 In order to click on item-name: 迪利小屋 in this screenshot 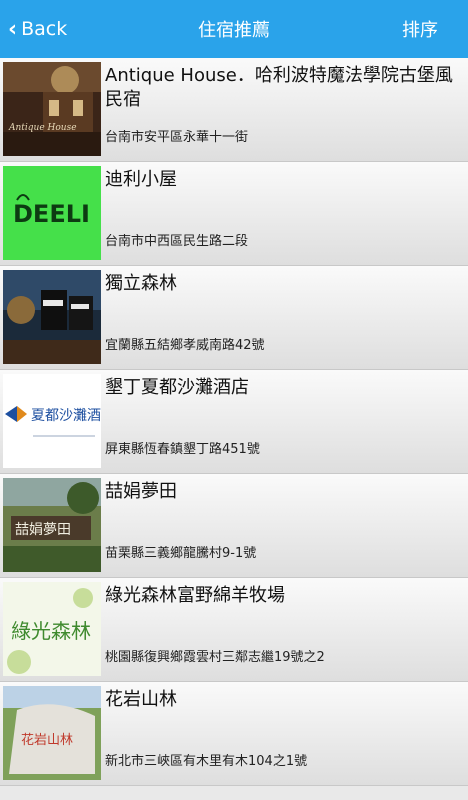, I will do `click(141, 179)`.